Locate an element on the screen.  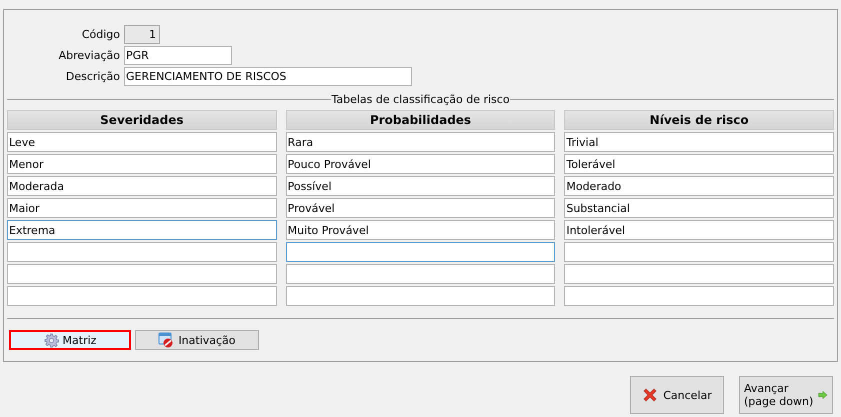
blocked-window-icon is located at coordinates (166, 340).